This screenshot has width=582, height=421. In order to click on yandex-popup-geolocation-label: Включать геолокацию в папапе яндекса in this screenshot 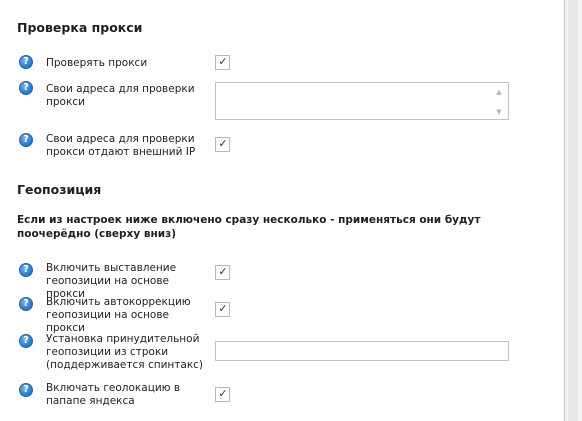, I will do `click(113, 394)`.